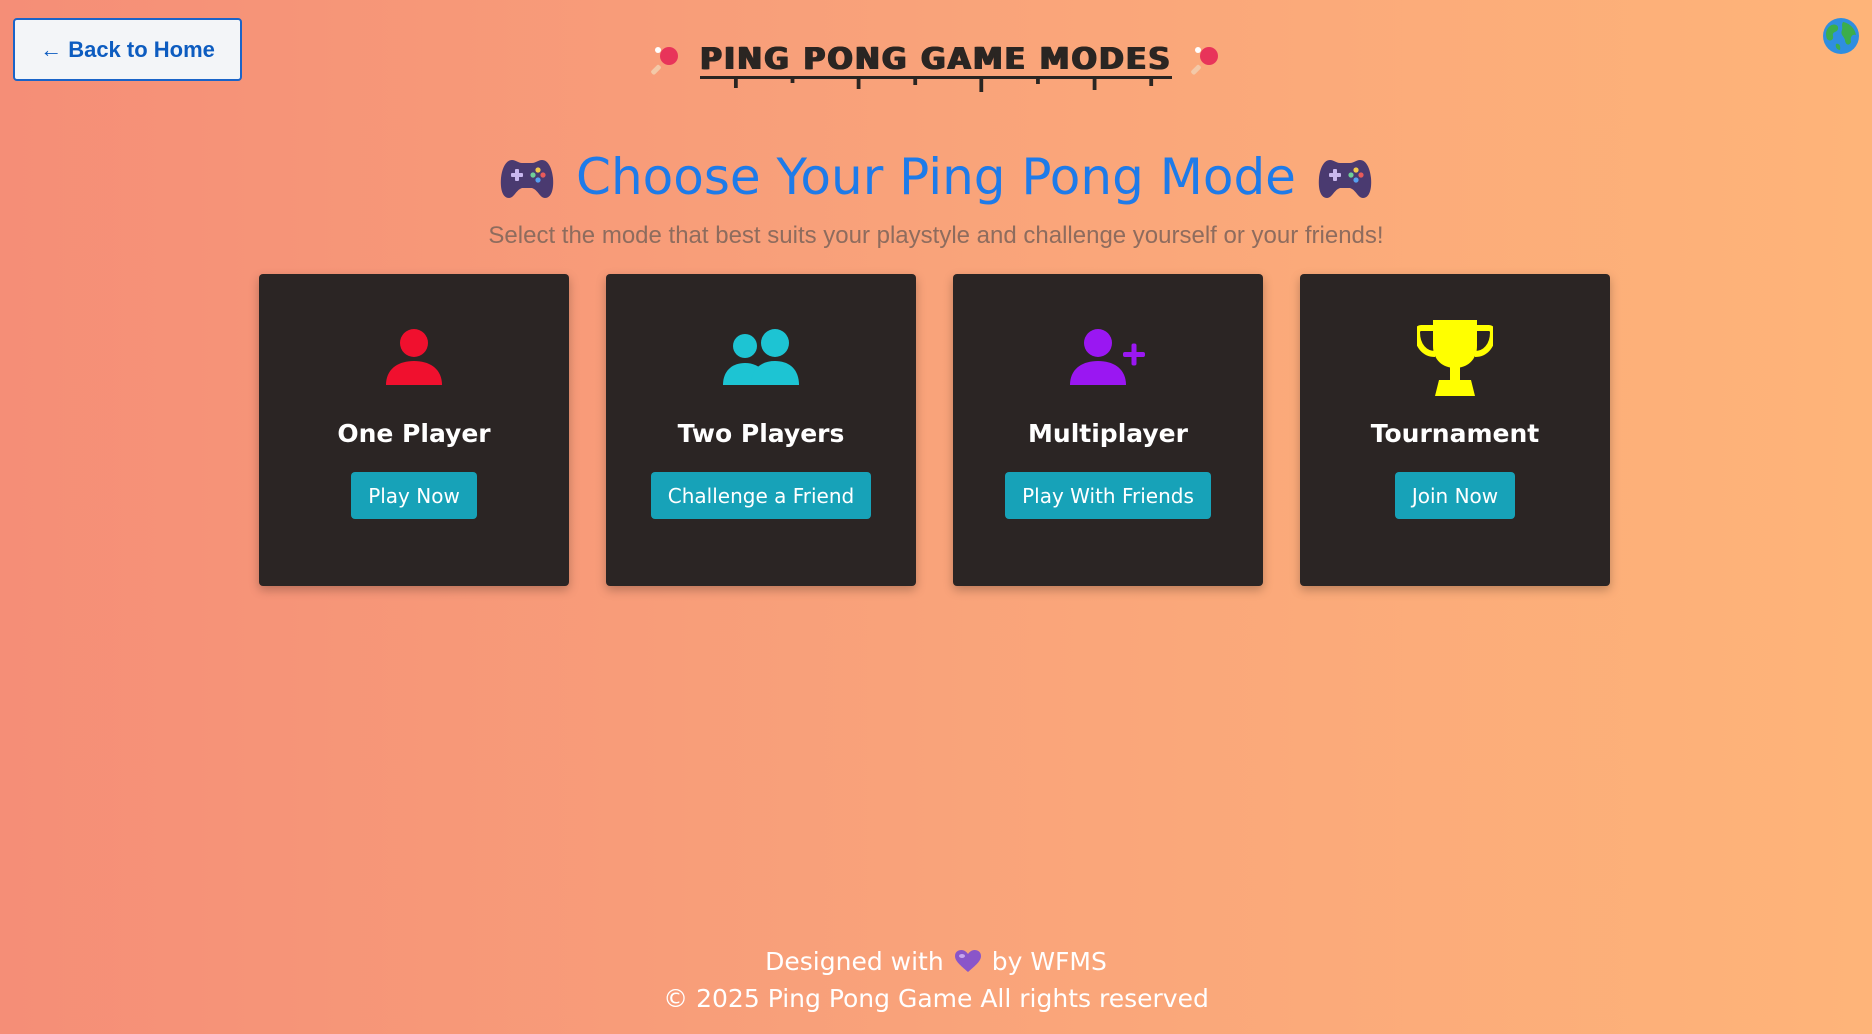  I want to click on mode-card-multiplayer: Multiplayer Play With Friends, so click(1108, 430).